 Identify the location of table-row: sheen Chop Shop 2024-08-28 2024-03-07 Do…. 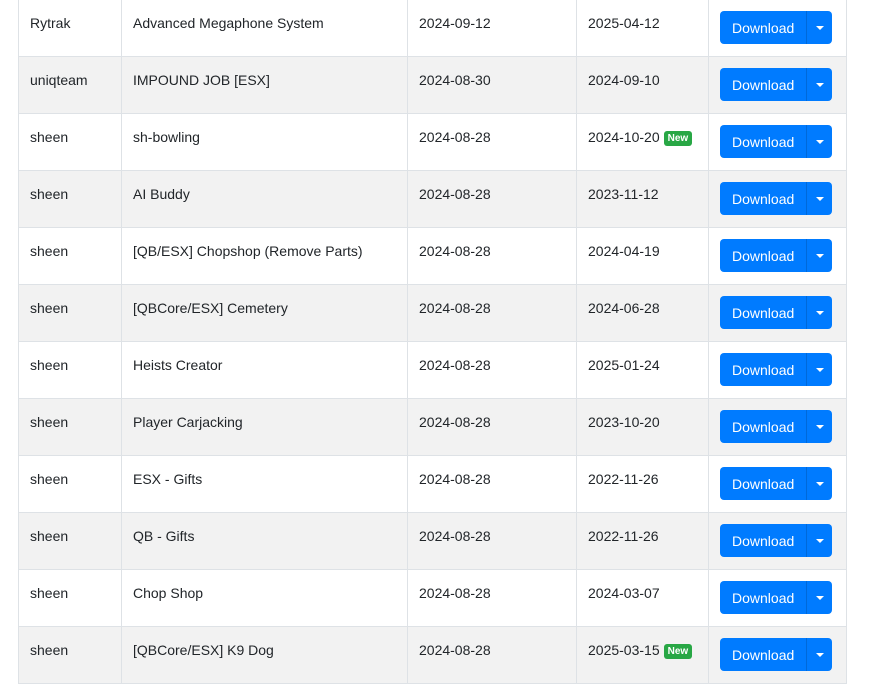
(432, 598).